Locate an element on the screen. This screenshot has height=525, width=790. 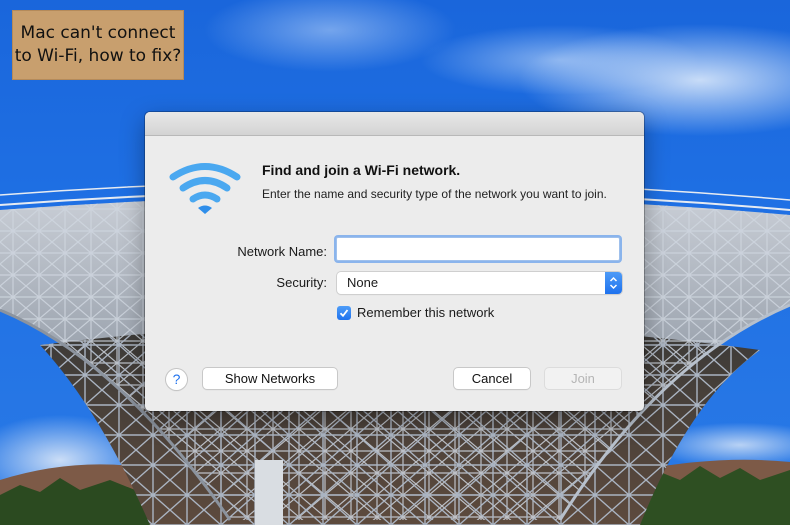
security-label: Security: is located at coordinates (301, 282).